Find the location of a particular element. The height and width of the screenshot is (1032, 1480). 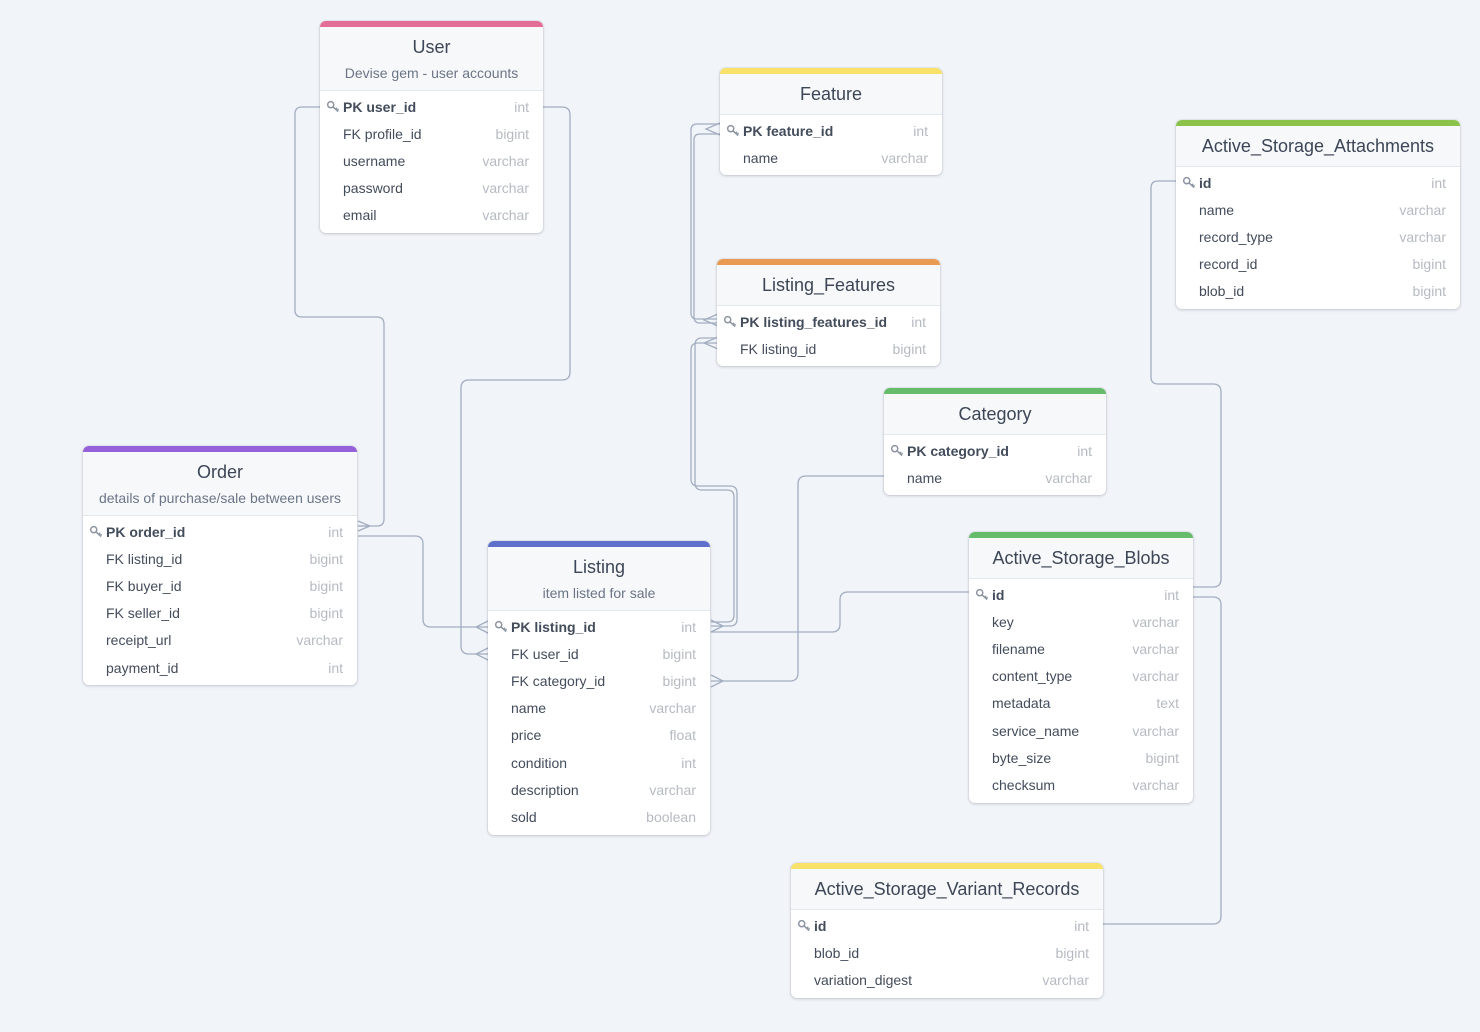

column-row: FK profile_id bigint is located at coordinates (431, 133).